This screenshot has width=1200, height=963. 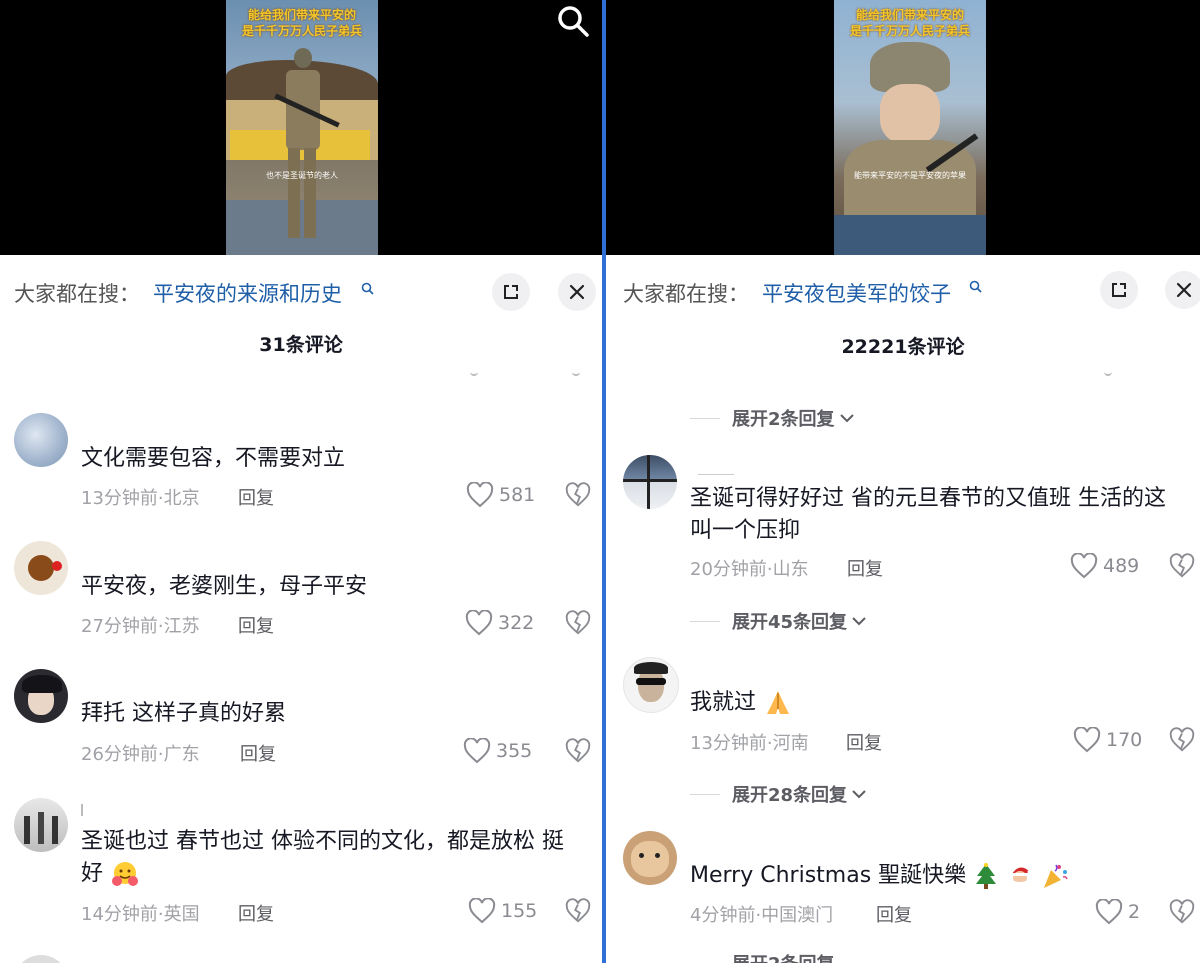 I want to click on comment-text: 圣诞也过 春节也过 体验不同的文化，都是放松 挺好, so click(x=322, y=857).